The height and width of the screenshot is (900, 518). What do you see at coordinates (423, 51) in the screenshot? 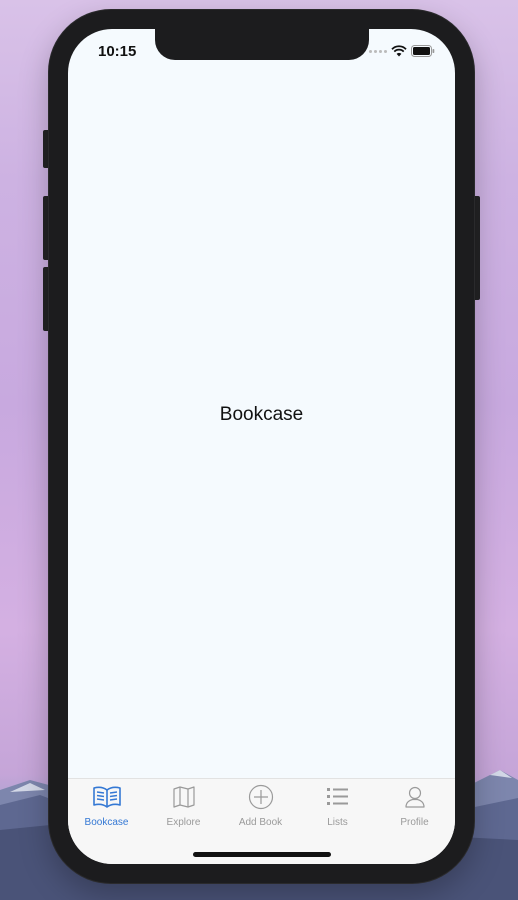
I see `battery-icon` at bounding box center [423, 51].